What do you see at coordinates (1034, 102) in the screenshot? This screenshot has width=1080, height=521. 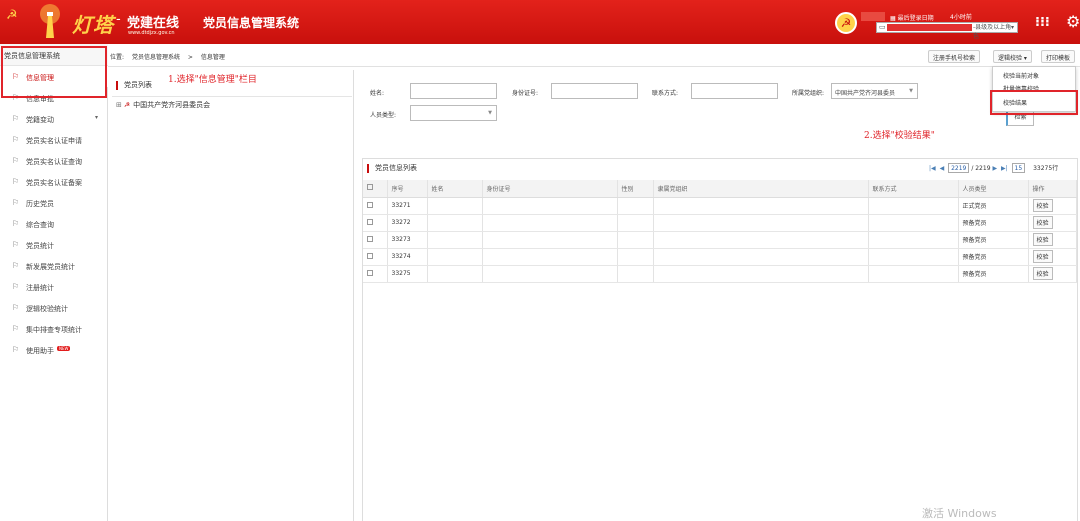 I see `annotation-box-check-result` at bounding box center [1034, 102].